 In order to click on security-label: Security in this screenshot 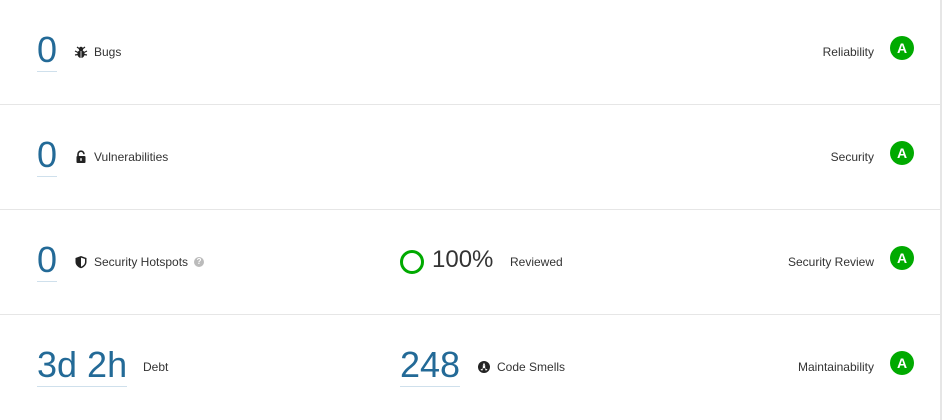, I will do `click(852, 157)`.